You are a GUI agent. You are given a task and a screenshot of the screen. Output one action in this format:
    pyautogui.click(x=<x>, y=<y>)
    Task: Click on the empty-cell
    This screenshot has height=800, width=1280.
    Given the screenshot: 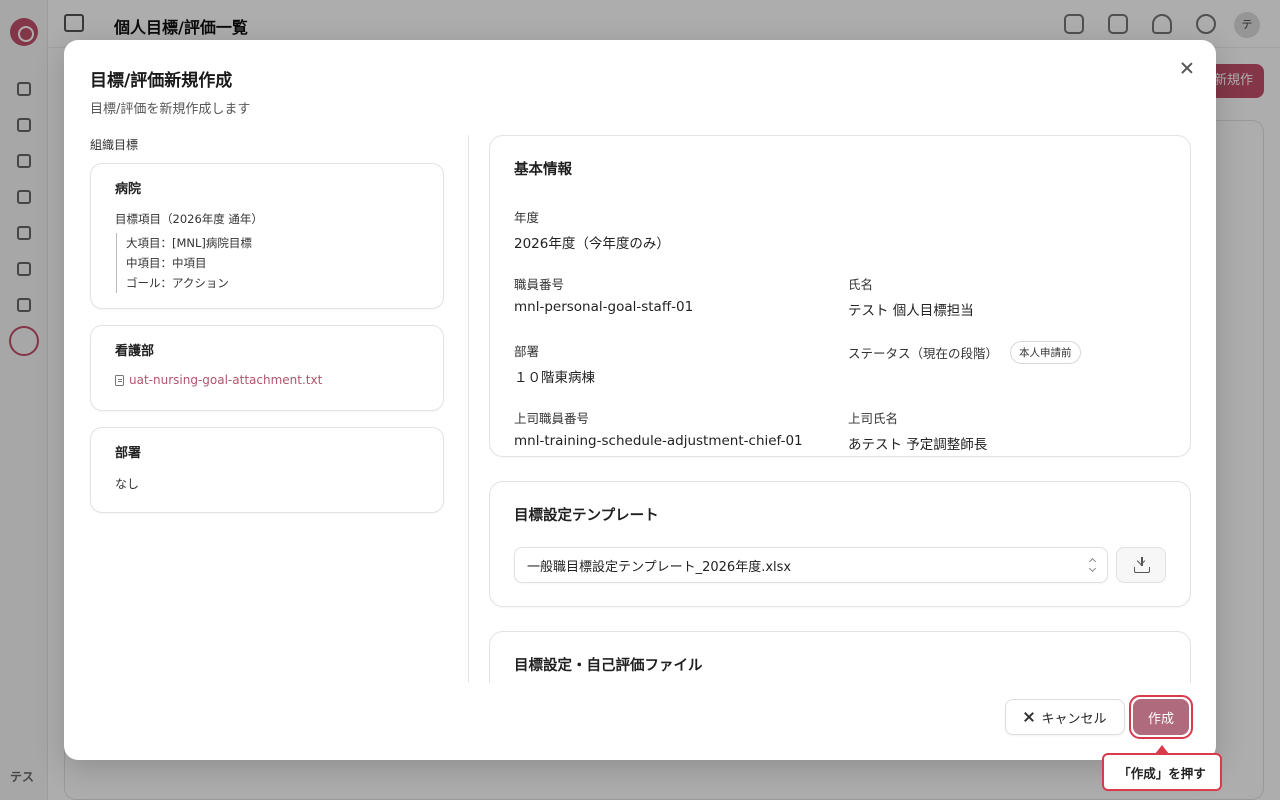 What is the action you would take?
    pyautogui.click(x=1008, y=229)
    